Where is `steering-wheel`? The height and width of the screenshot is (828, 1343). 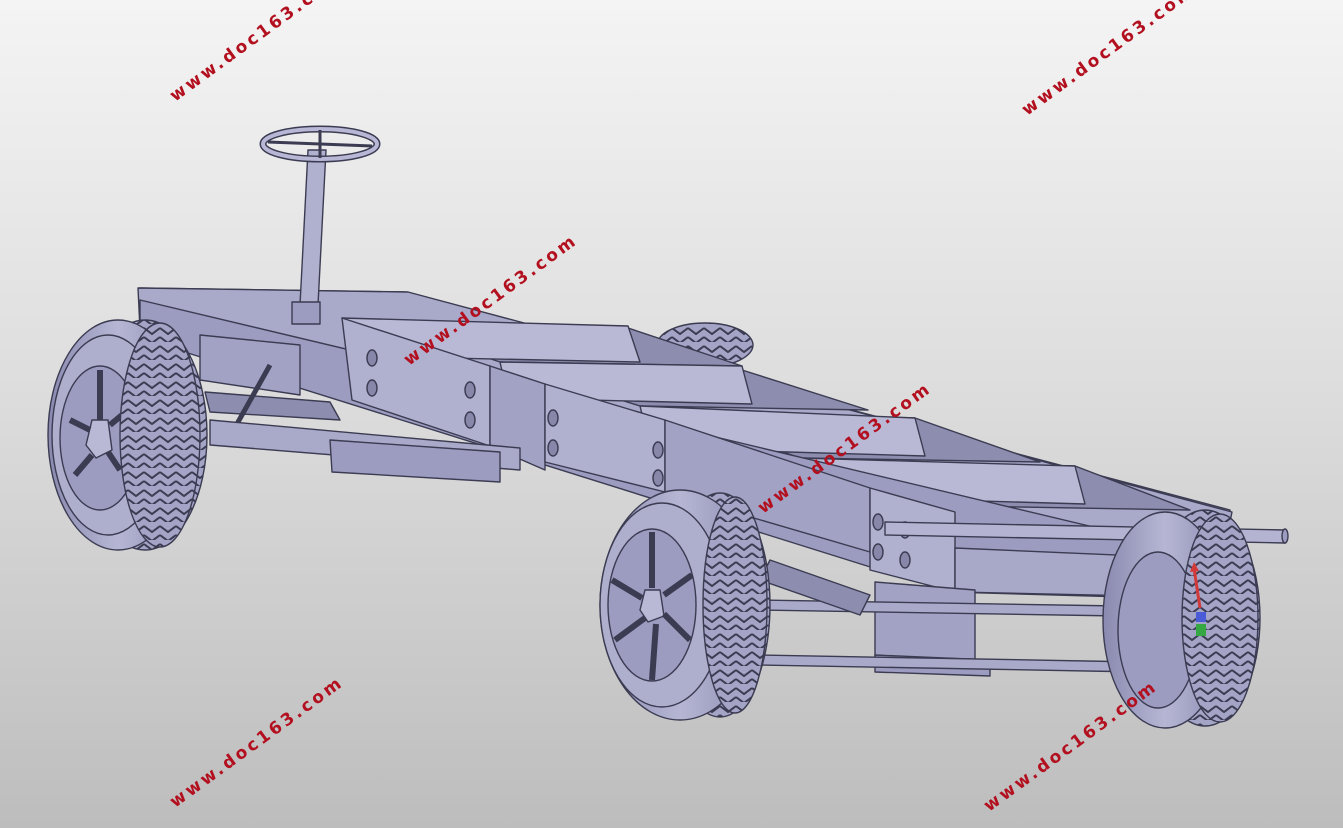
steering-wheel is located at coordinates (320, 144).